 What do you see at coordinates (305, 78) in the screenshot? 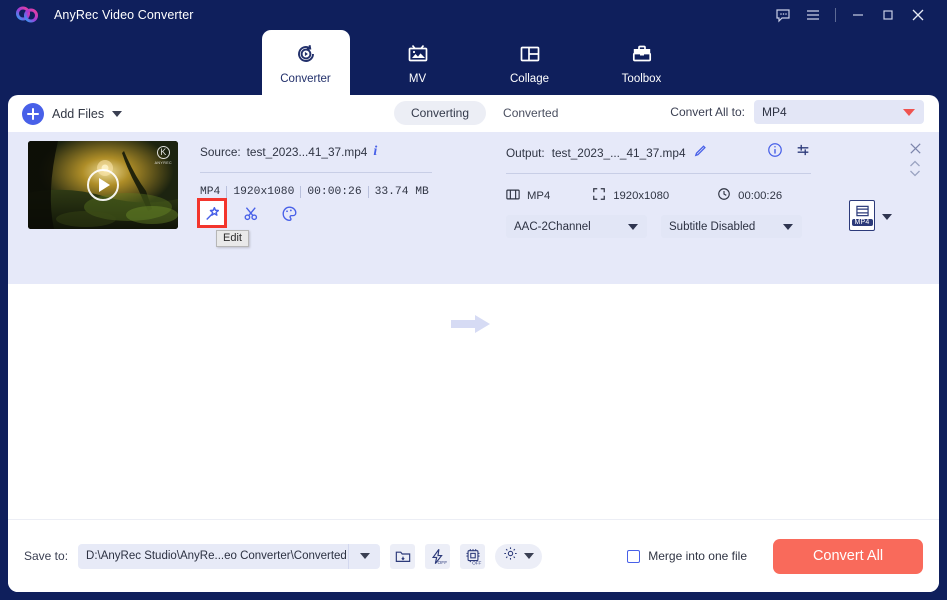
I see `tab-converter-label: Converter` at bounding box center [305, 78].